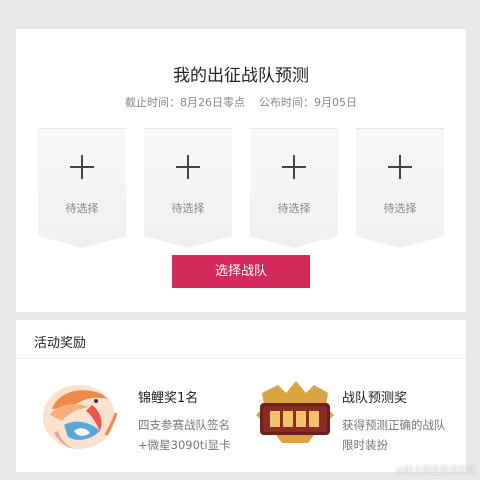  I want to click on date-info: 截止时间：8月26日零点 公布时间：9月05日, so click(241, 102).